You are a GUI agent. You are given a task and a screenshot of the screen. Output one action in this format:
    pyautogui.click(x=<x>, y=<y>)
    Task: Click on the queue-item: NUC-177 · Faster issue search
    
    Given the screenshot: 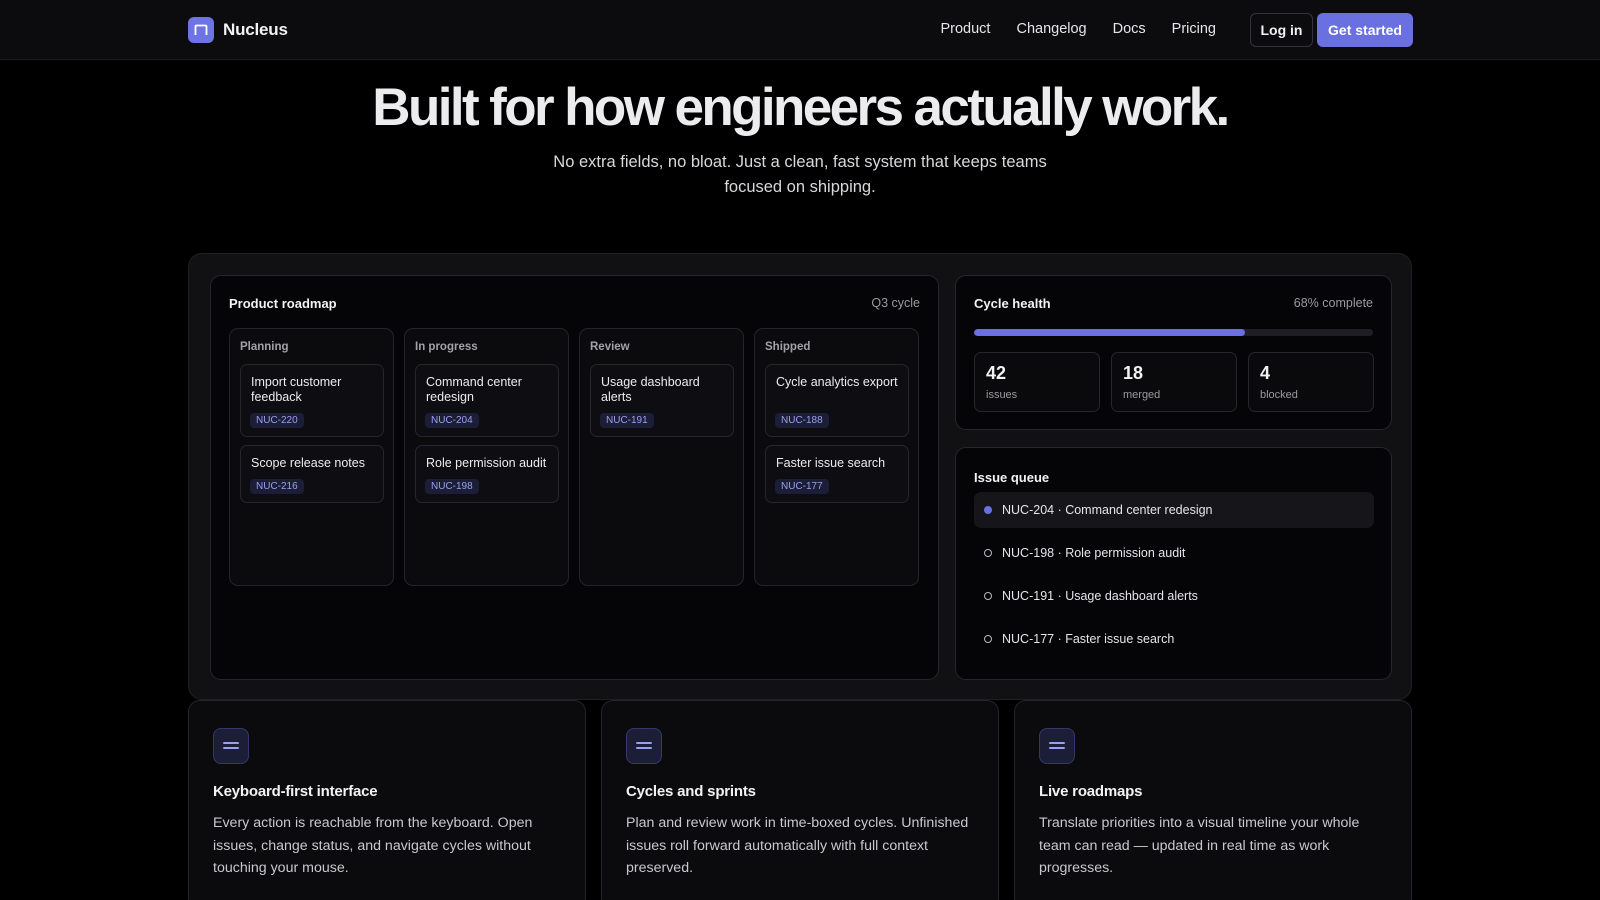 What is the action you would take?
    pyautogui.click(x=1174, y=639)
    